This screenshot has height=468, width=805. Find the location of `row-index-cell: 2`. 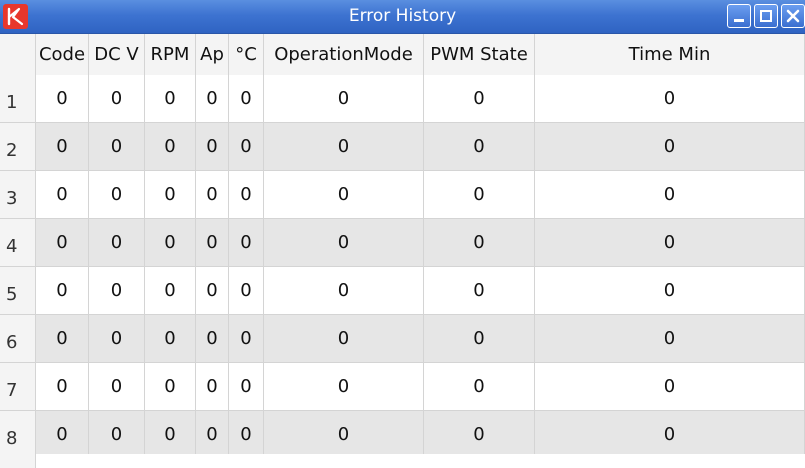

row-index-cell: 2 is located at coordinates (18, 147).